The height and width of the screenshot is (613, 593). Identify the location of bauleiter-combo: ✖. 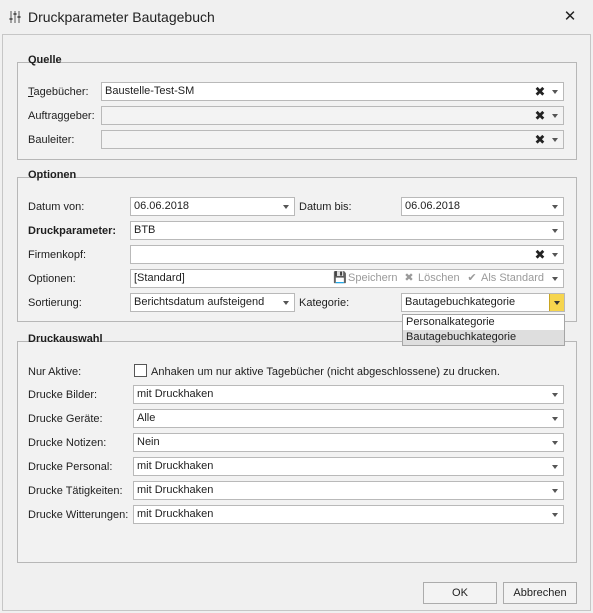
(332, 139).